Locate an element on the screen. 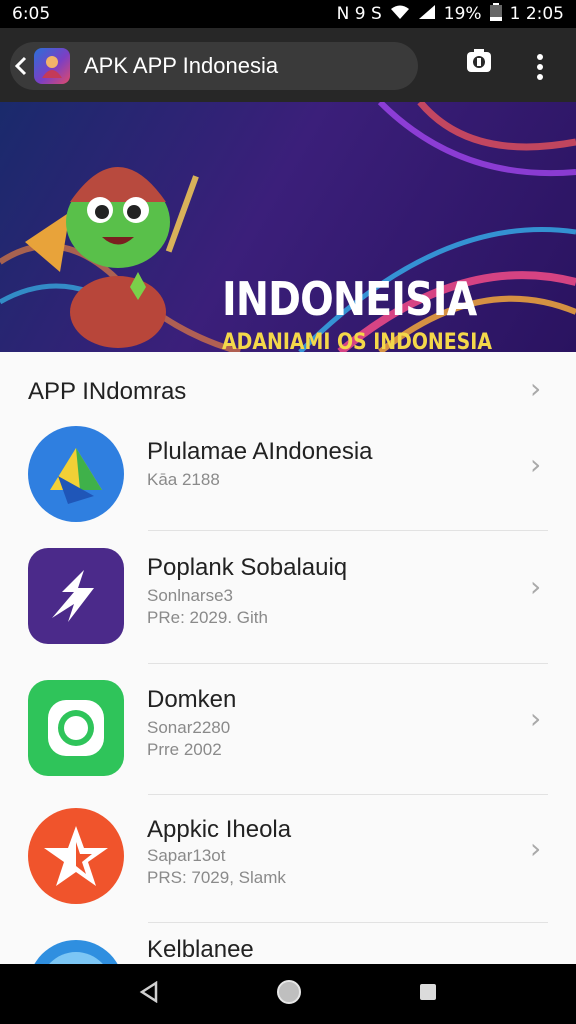 The image size is (576, 1024). app-meta: PRe: 2029. Gith is located at coordinates (207, 617).